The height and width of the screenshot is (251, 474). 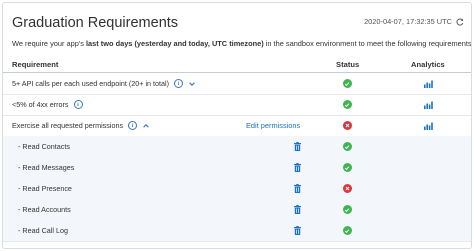 I want to click on requirement-cell: - Read Call Log, so click(x=43, y=230).